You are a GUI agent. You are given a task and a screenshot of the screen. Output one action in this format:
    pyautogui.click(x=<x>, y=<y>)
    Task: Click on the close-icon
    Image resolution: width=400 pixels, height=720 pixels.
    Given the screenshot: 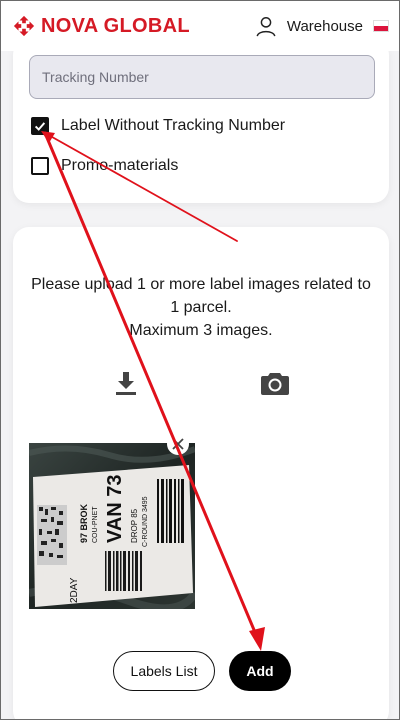 What is the action you would take?
    pyautogui.click(x=178, y=444)
    